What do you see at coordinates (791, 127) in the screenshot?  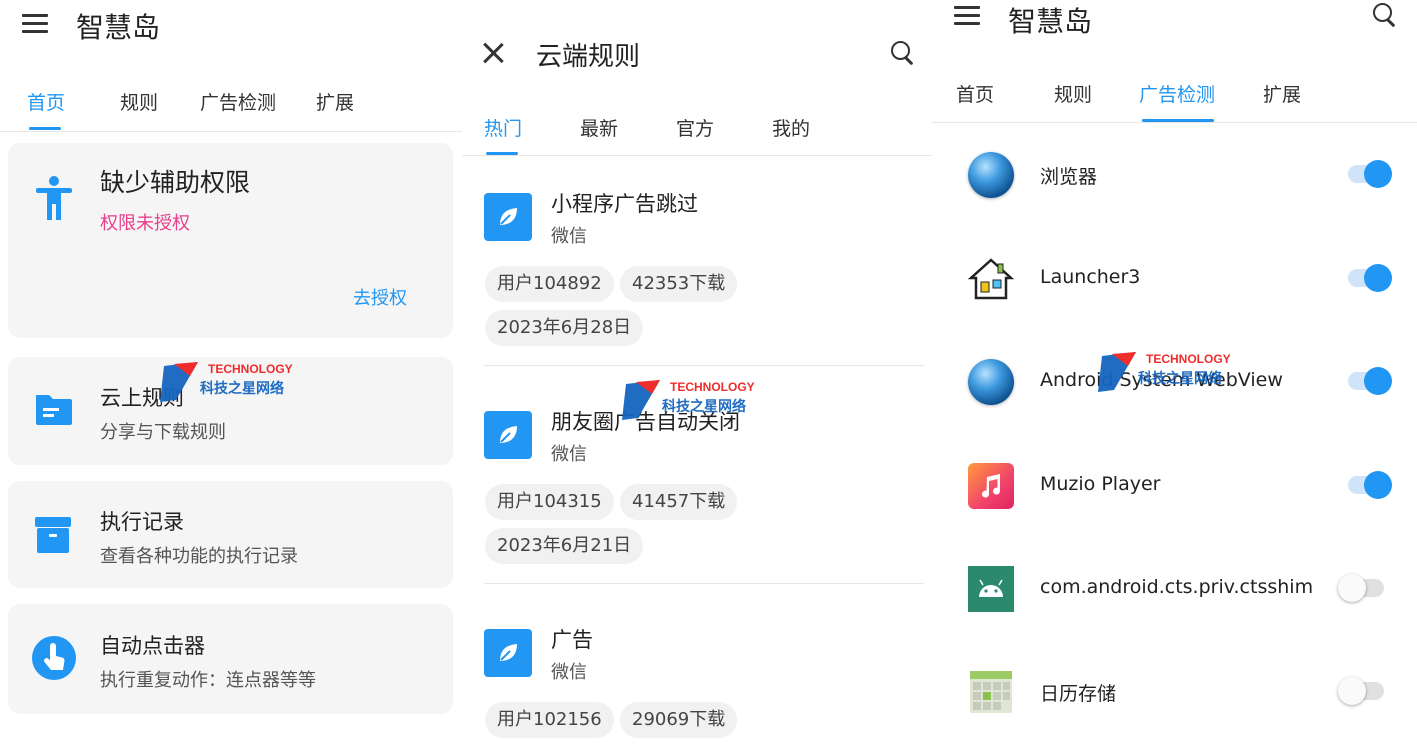 I see `tab-mine: 我的` at bounding box center [791, 127].